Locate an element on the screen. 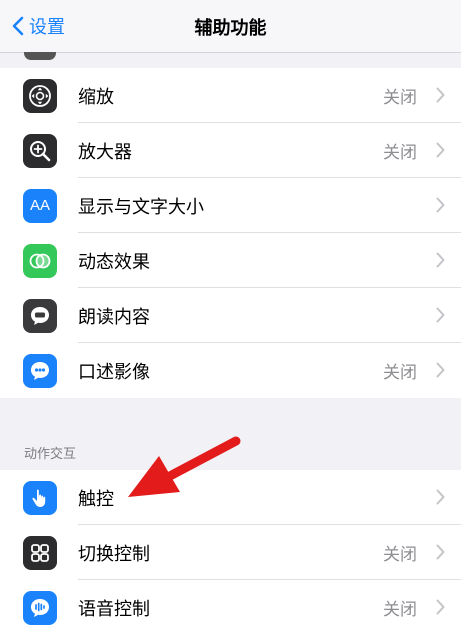  row-label: 口述影像 is located at coordinates (114, 372).